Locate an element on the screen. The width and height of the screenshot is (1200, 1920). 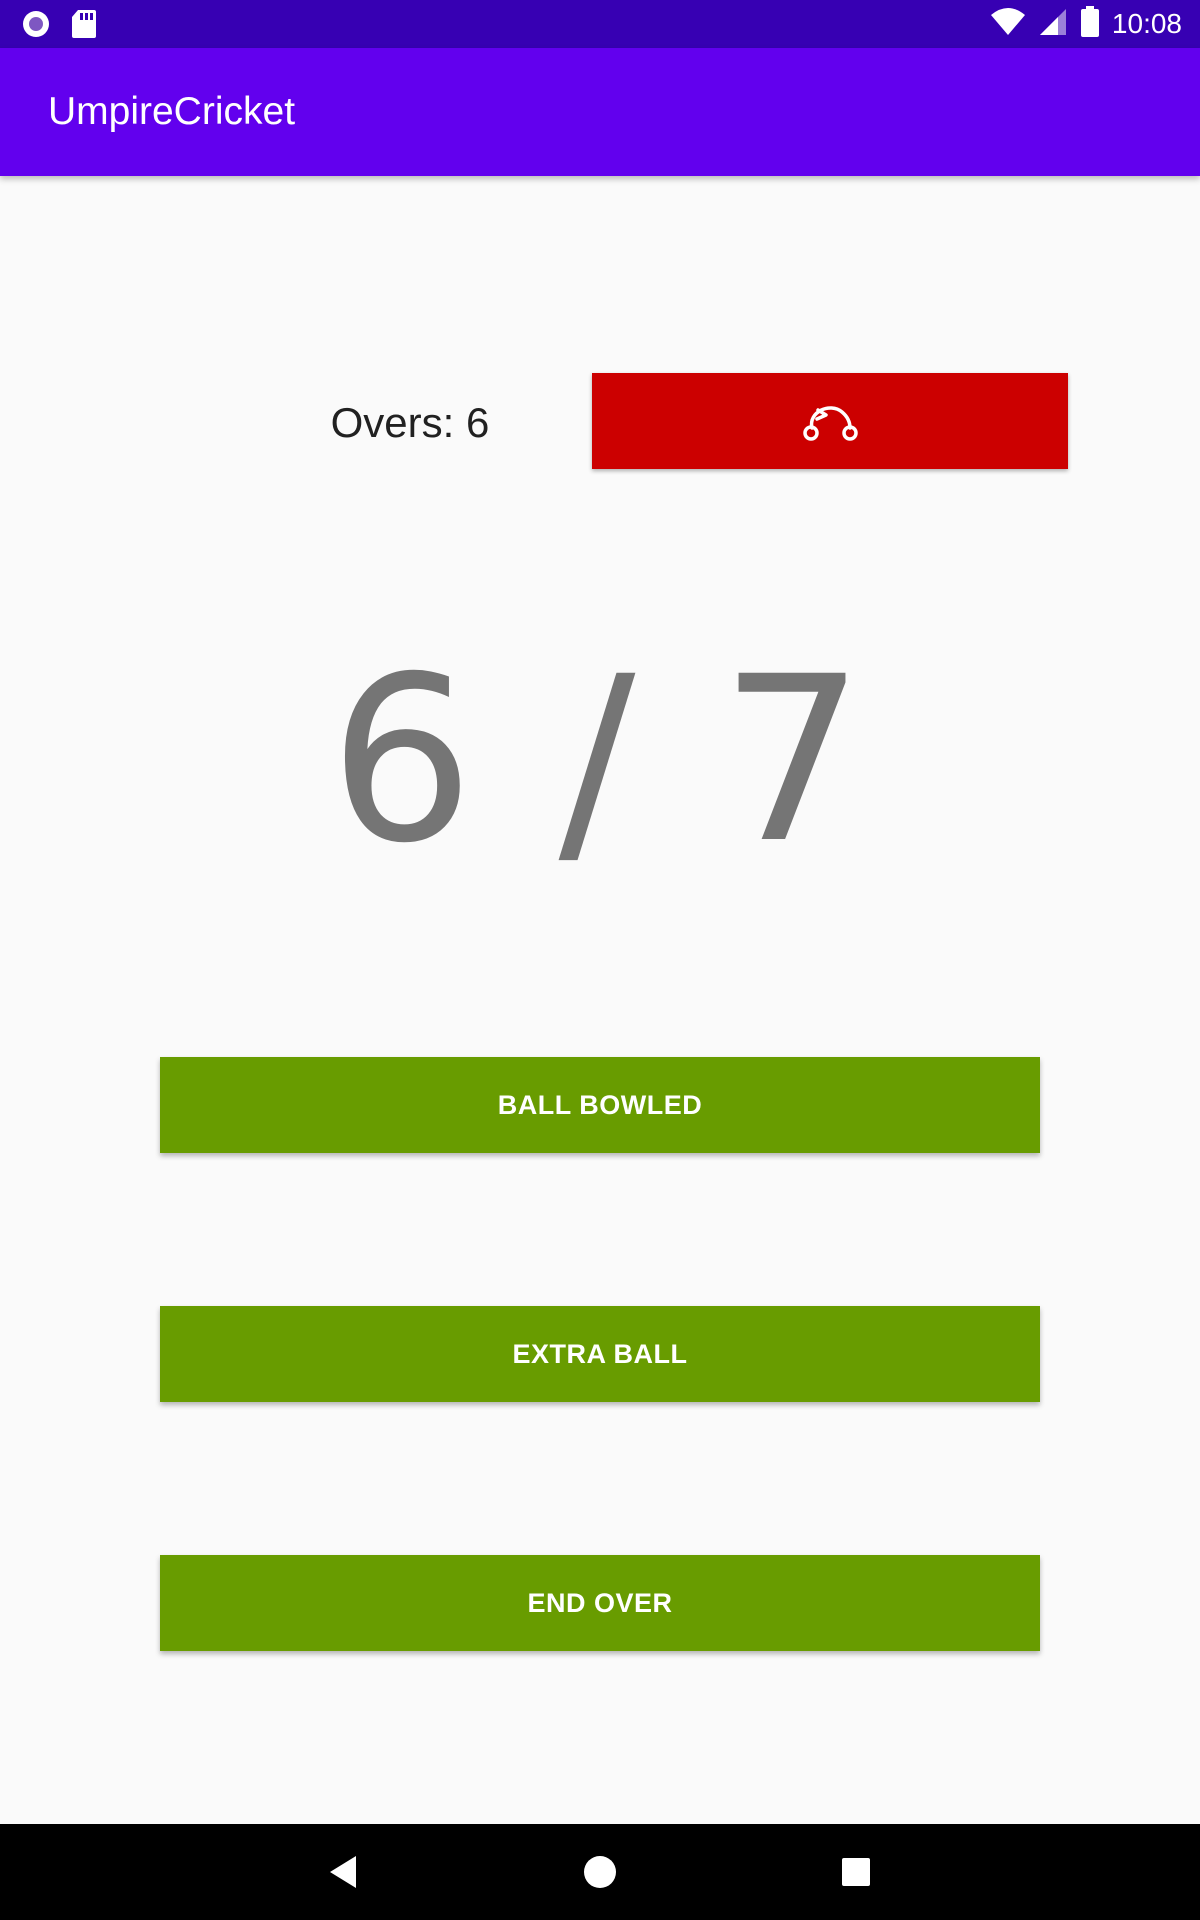
overs-label: Overs: 6 is located at coordinates (410, 422).